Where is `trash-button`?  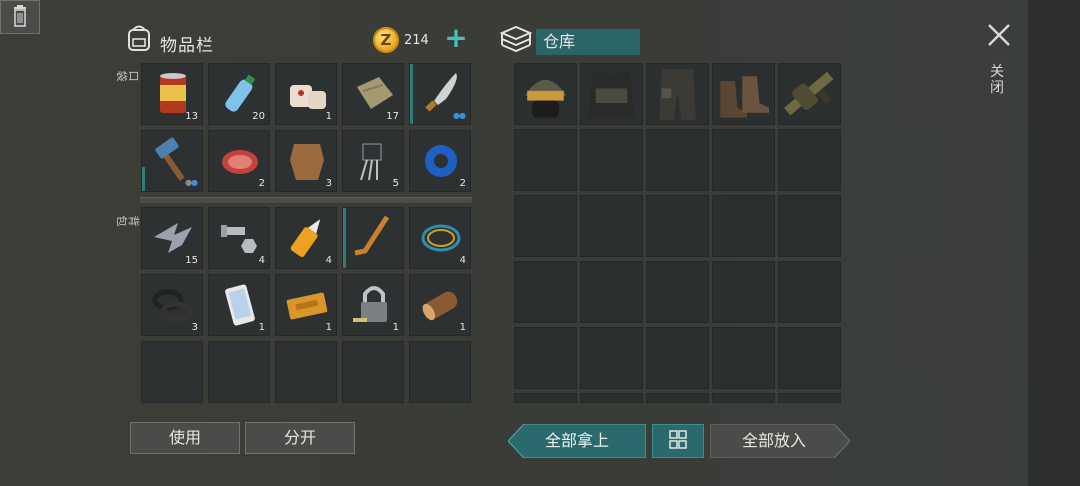 trash-button is located at coordinates (20, 17).